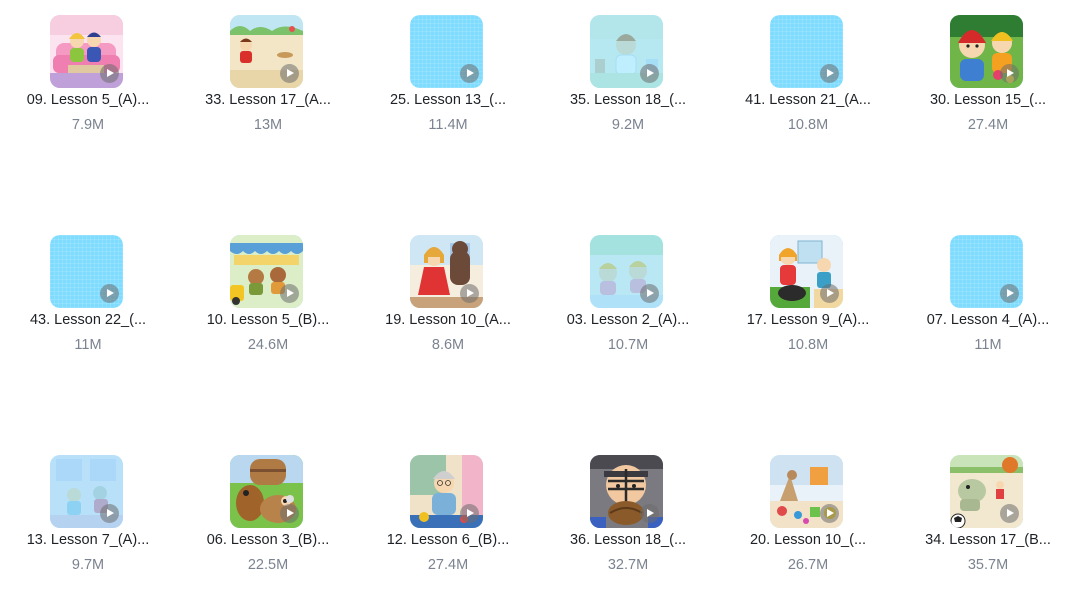 Image resolution: width=1086 pixels, height=596 pixels. Describe the element at coordinates (88, 125) in the screenshot. I see `file-size: 7.9M` at that location.